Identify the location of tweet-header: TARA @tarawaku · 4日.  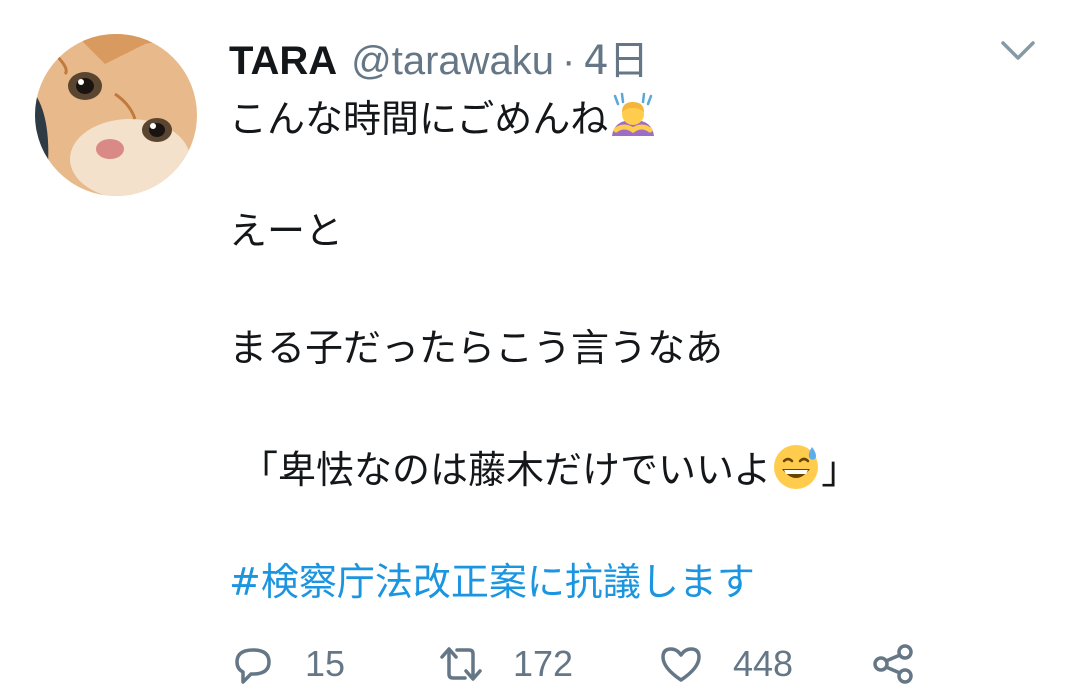
(439, 56).